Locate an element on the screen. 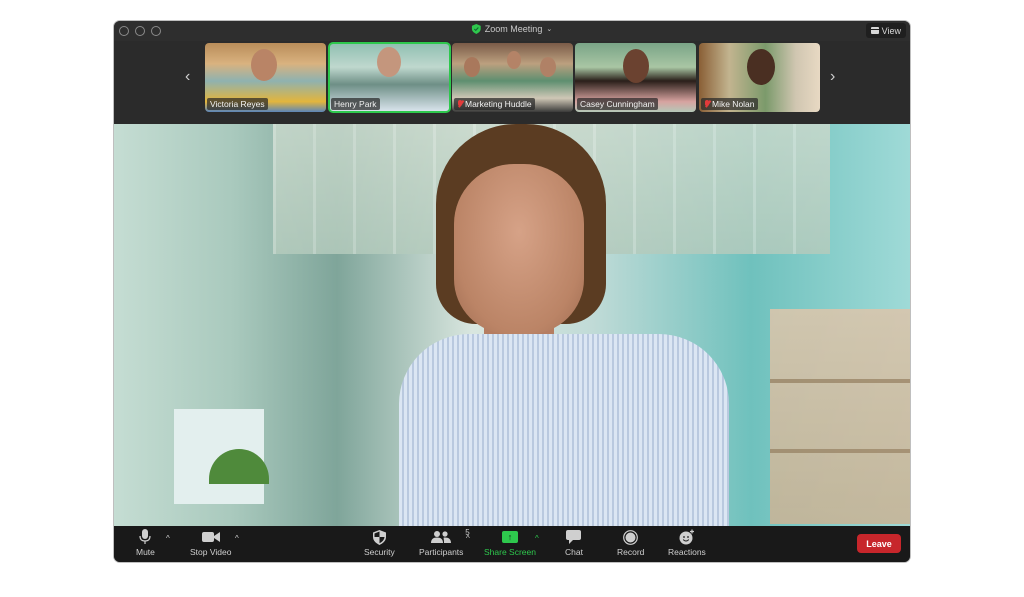  participant-thumbnail-active-speaker: Henry Park is located at coordinates (389, 77).